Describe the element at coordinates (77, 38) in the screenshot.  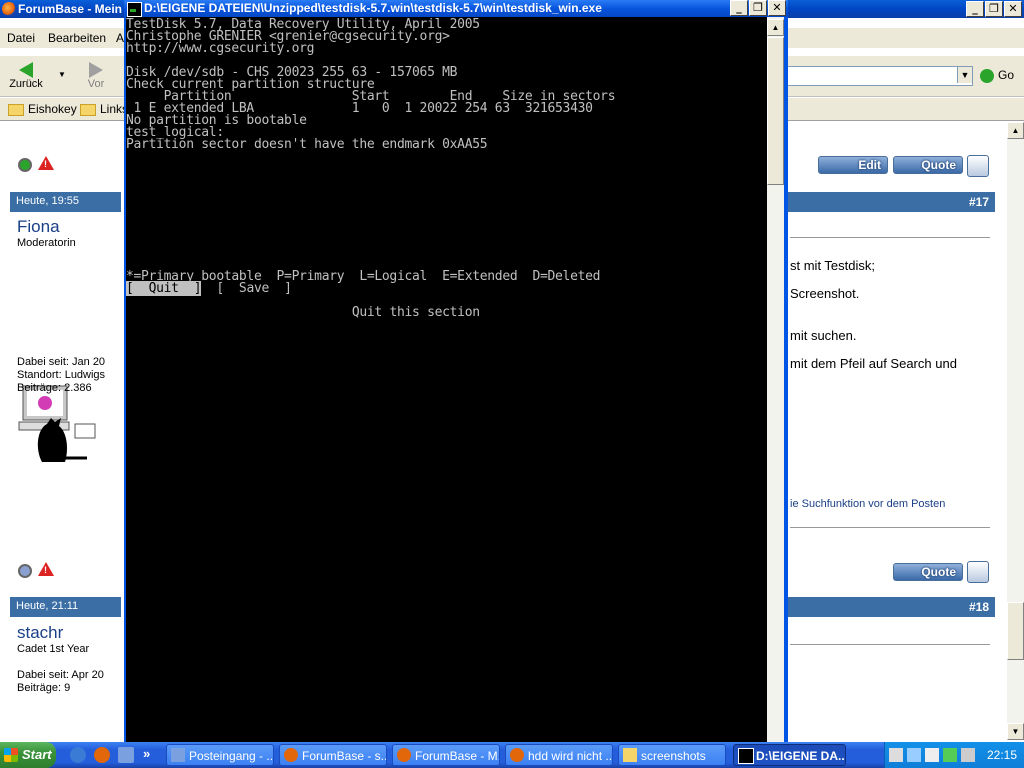
I see `menu-bearbeiten: Bearbeiten` at that location.